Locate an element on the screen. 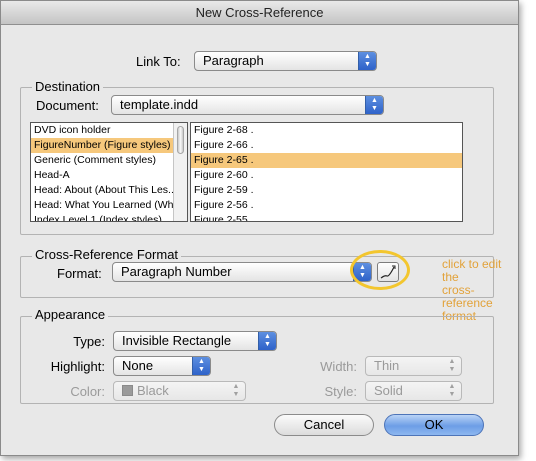  type-value: Invisible Rectangle is located at coordinates (177, 340).